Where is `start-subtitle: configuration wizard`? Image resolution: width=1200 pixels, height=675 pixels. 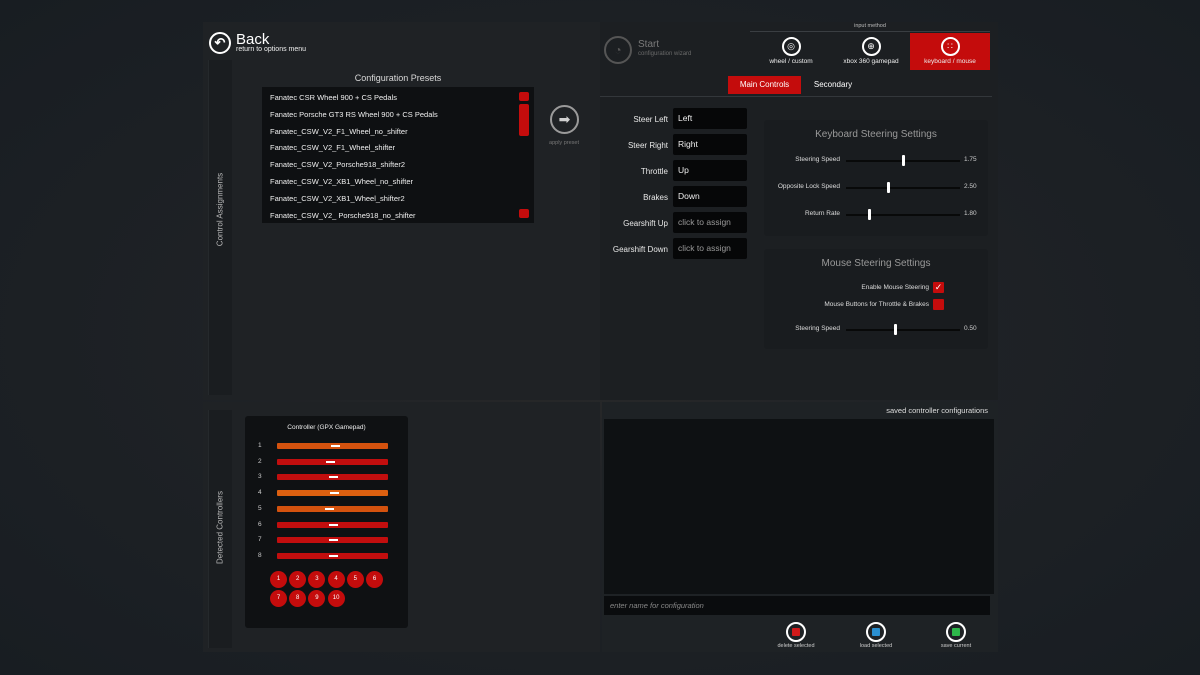 start-subtitle: configuration wizard is located at coordinates (665, 54).